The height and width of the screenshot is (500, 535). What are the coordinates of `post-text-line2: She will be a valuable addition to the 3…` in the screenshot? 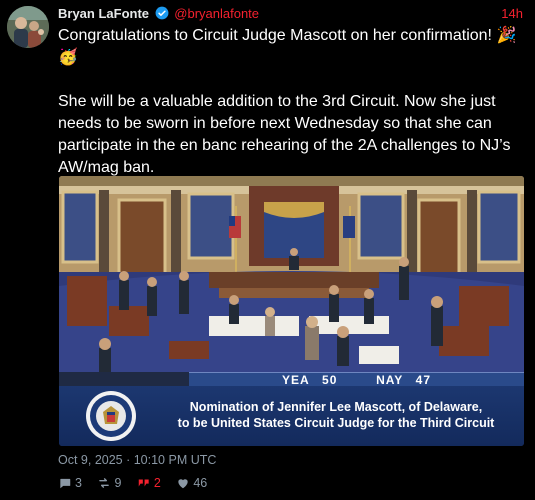 It's located at (284, 134).